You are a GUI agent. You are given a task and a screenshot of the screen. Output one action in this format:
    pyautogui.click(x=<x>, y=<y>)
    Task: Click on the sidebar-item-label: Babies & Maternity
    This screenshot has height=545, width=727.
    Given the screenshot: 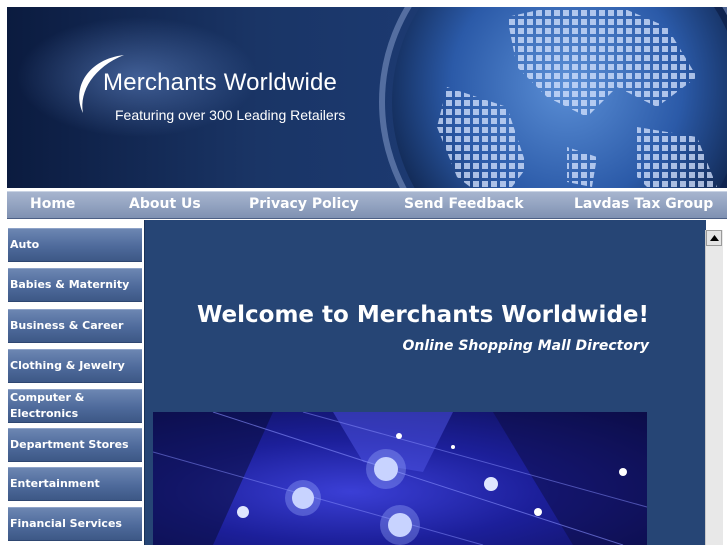 What is the action you would take?
    pyautogui.click(x=70, y=284)
    